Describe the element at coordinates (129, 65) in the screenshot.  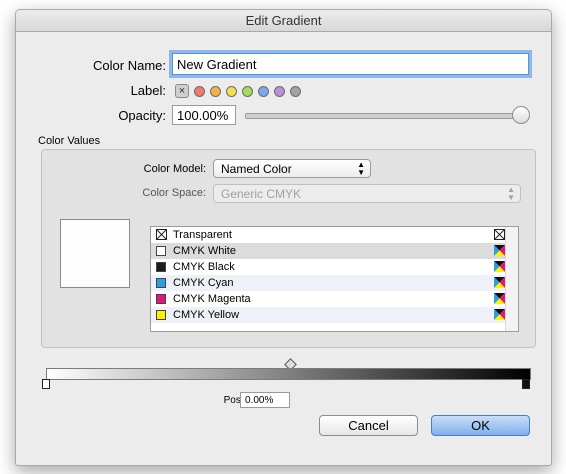
I see `color-name-label: Color Name:` at that location.